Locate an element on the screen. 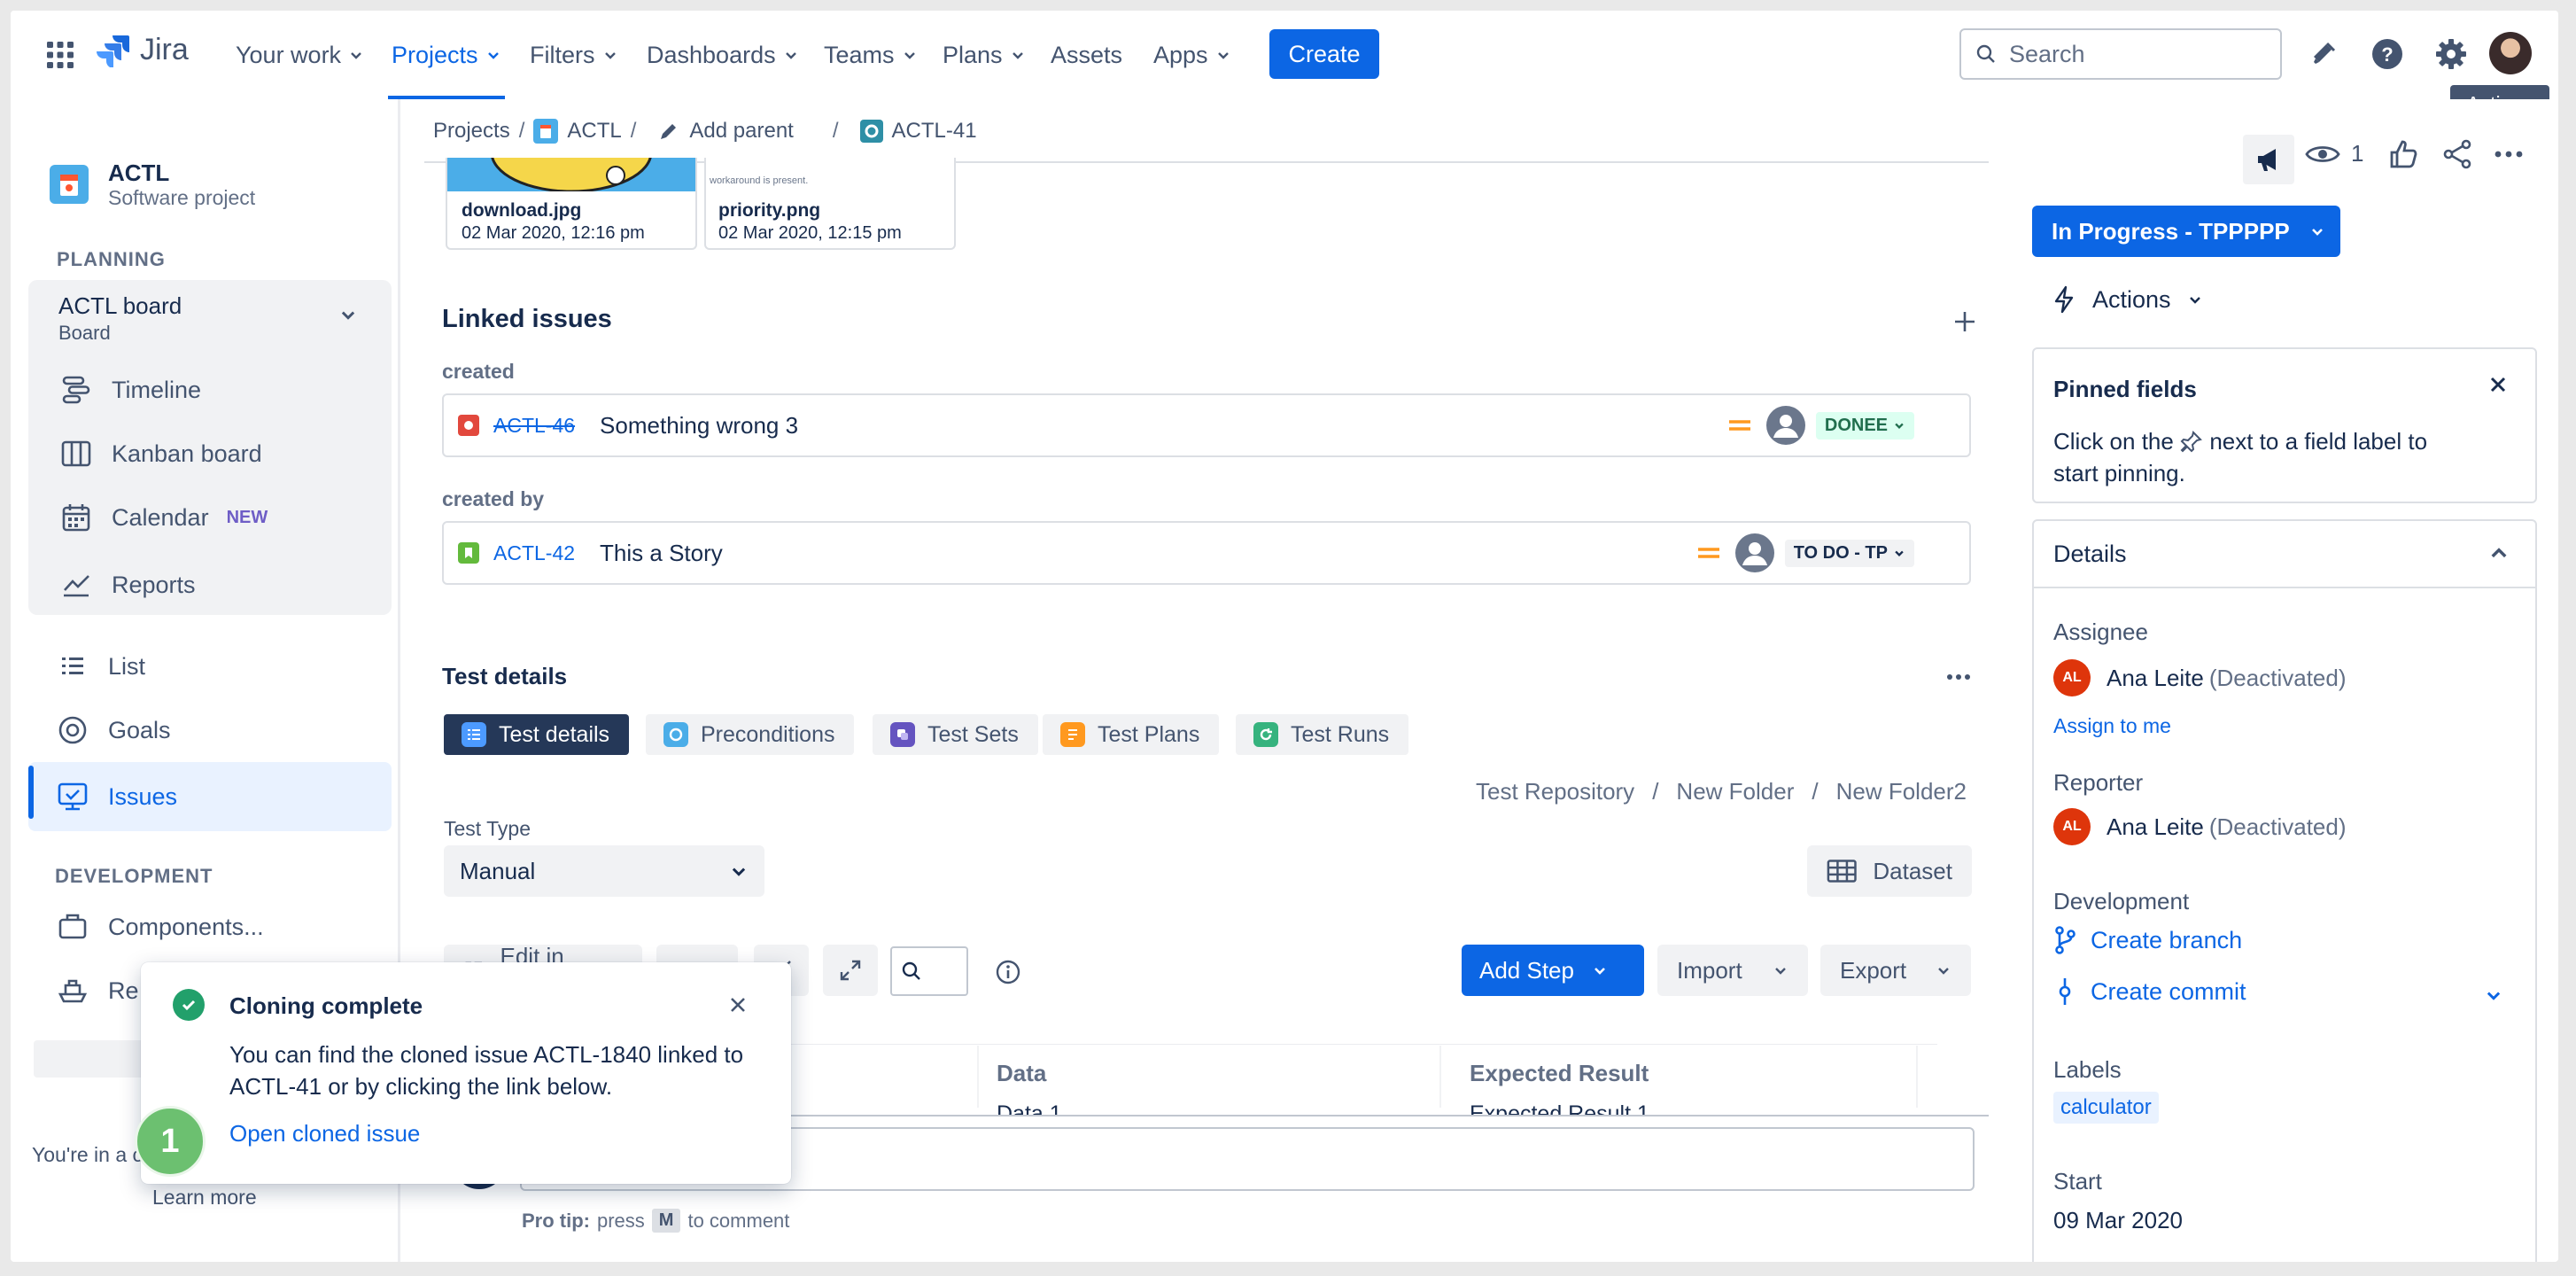 The width and height of the screenshot is (2576, 1276). nav-your-work: Your work is located at coordinates (300, 55).